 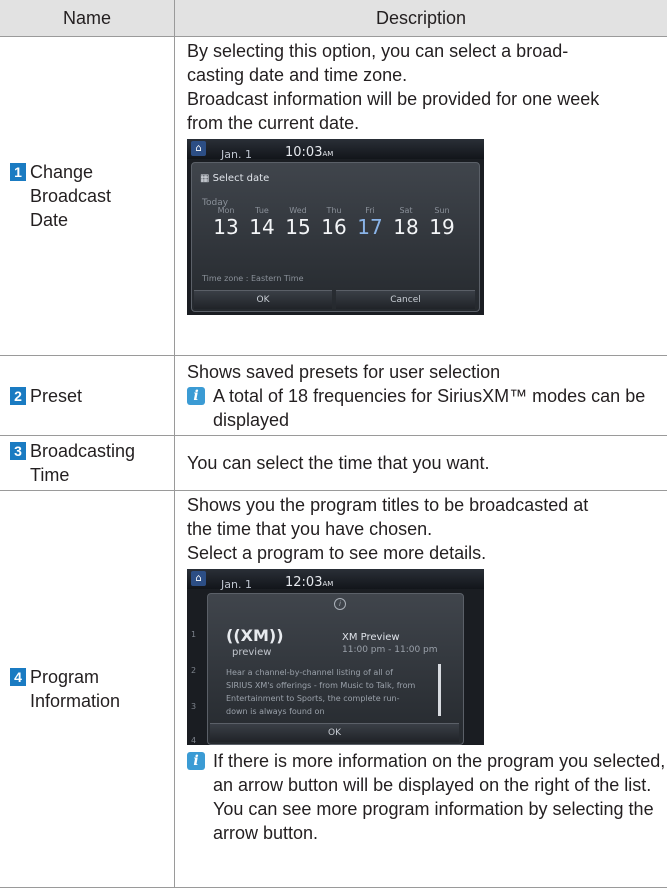 What do you see at coordinates (253, 279) in the screenshot?
I see `timezone-label: Time zone : Eastern Time` at bounding box center [253, 279].